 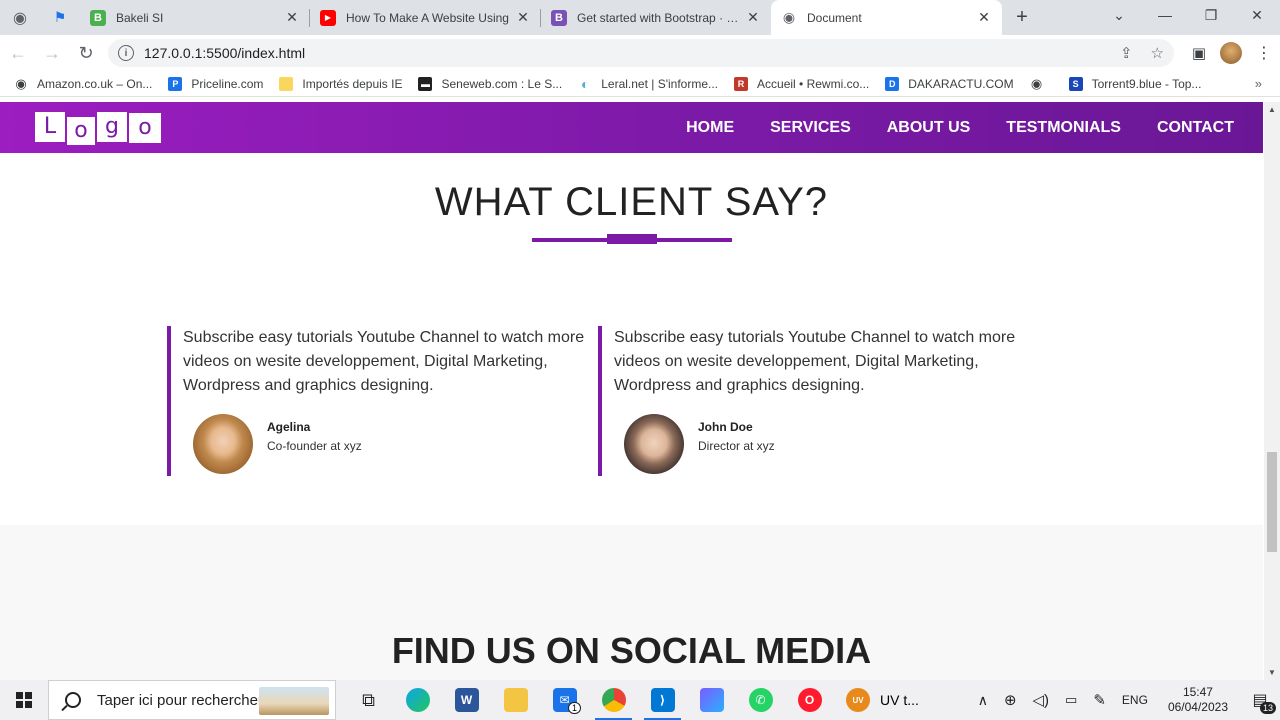 I want to click on bookmark-priceline: P Priceline.com, so click(x=215, y=83).